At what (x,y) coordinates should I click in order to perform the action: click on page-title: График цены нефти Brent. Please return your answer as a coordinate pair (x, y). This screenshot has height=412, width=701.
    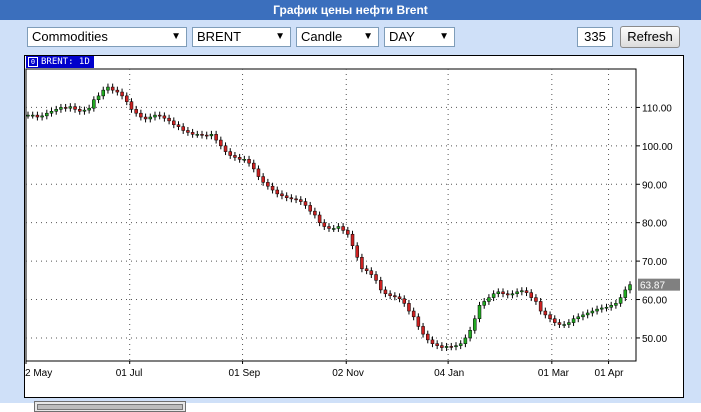
    Looking at the image, I should click on (350, 10).